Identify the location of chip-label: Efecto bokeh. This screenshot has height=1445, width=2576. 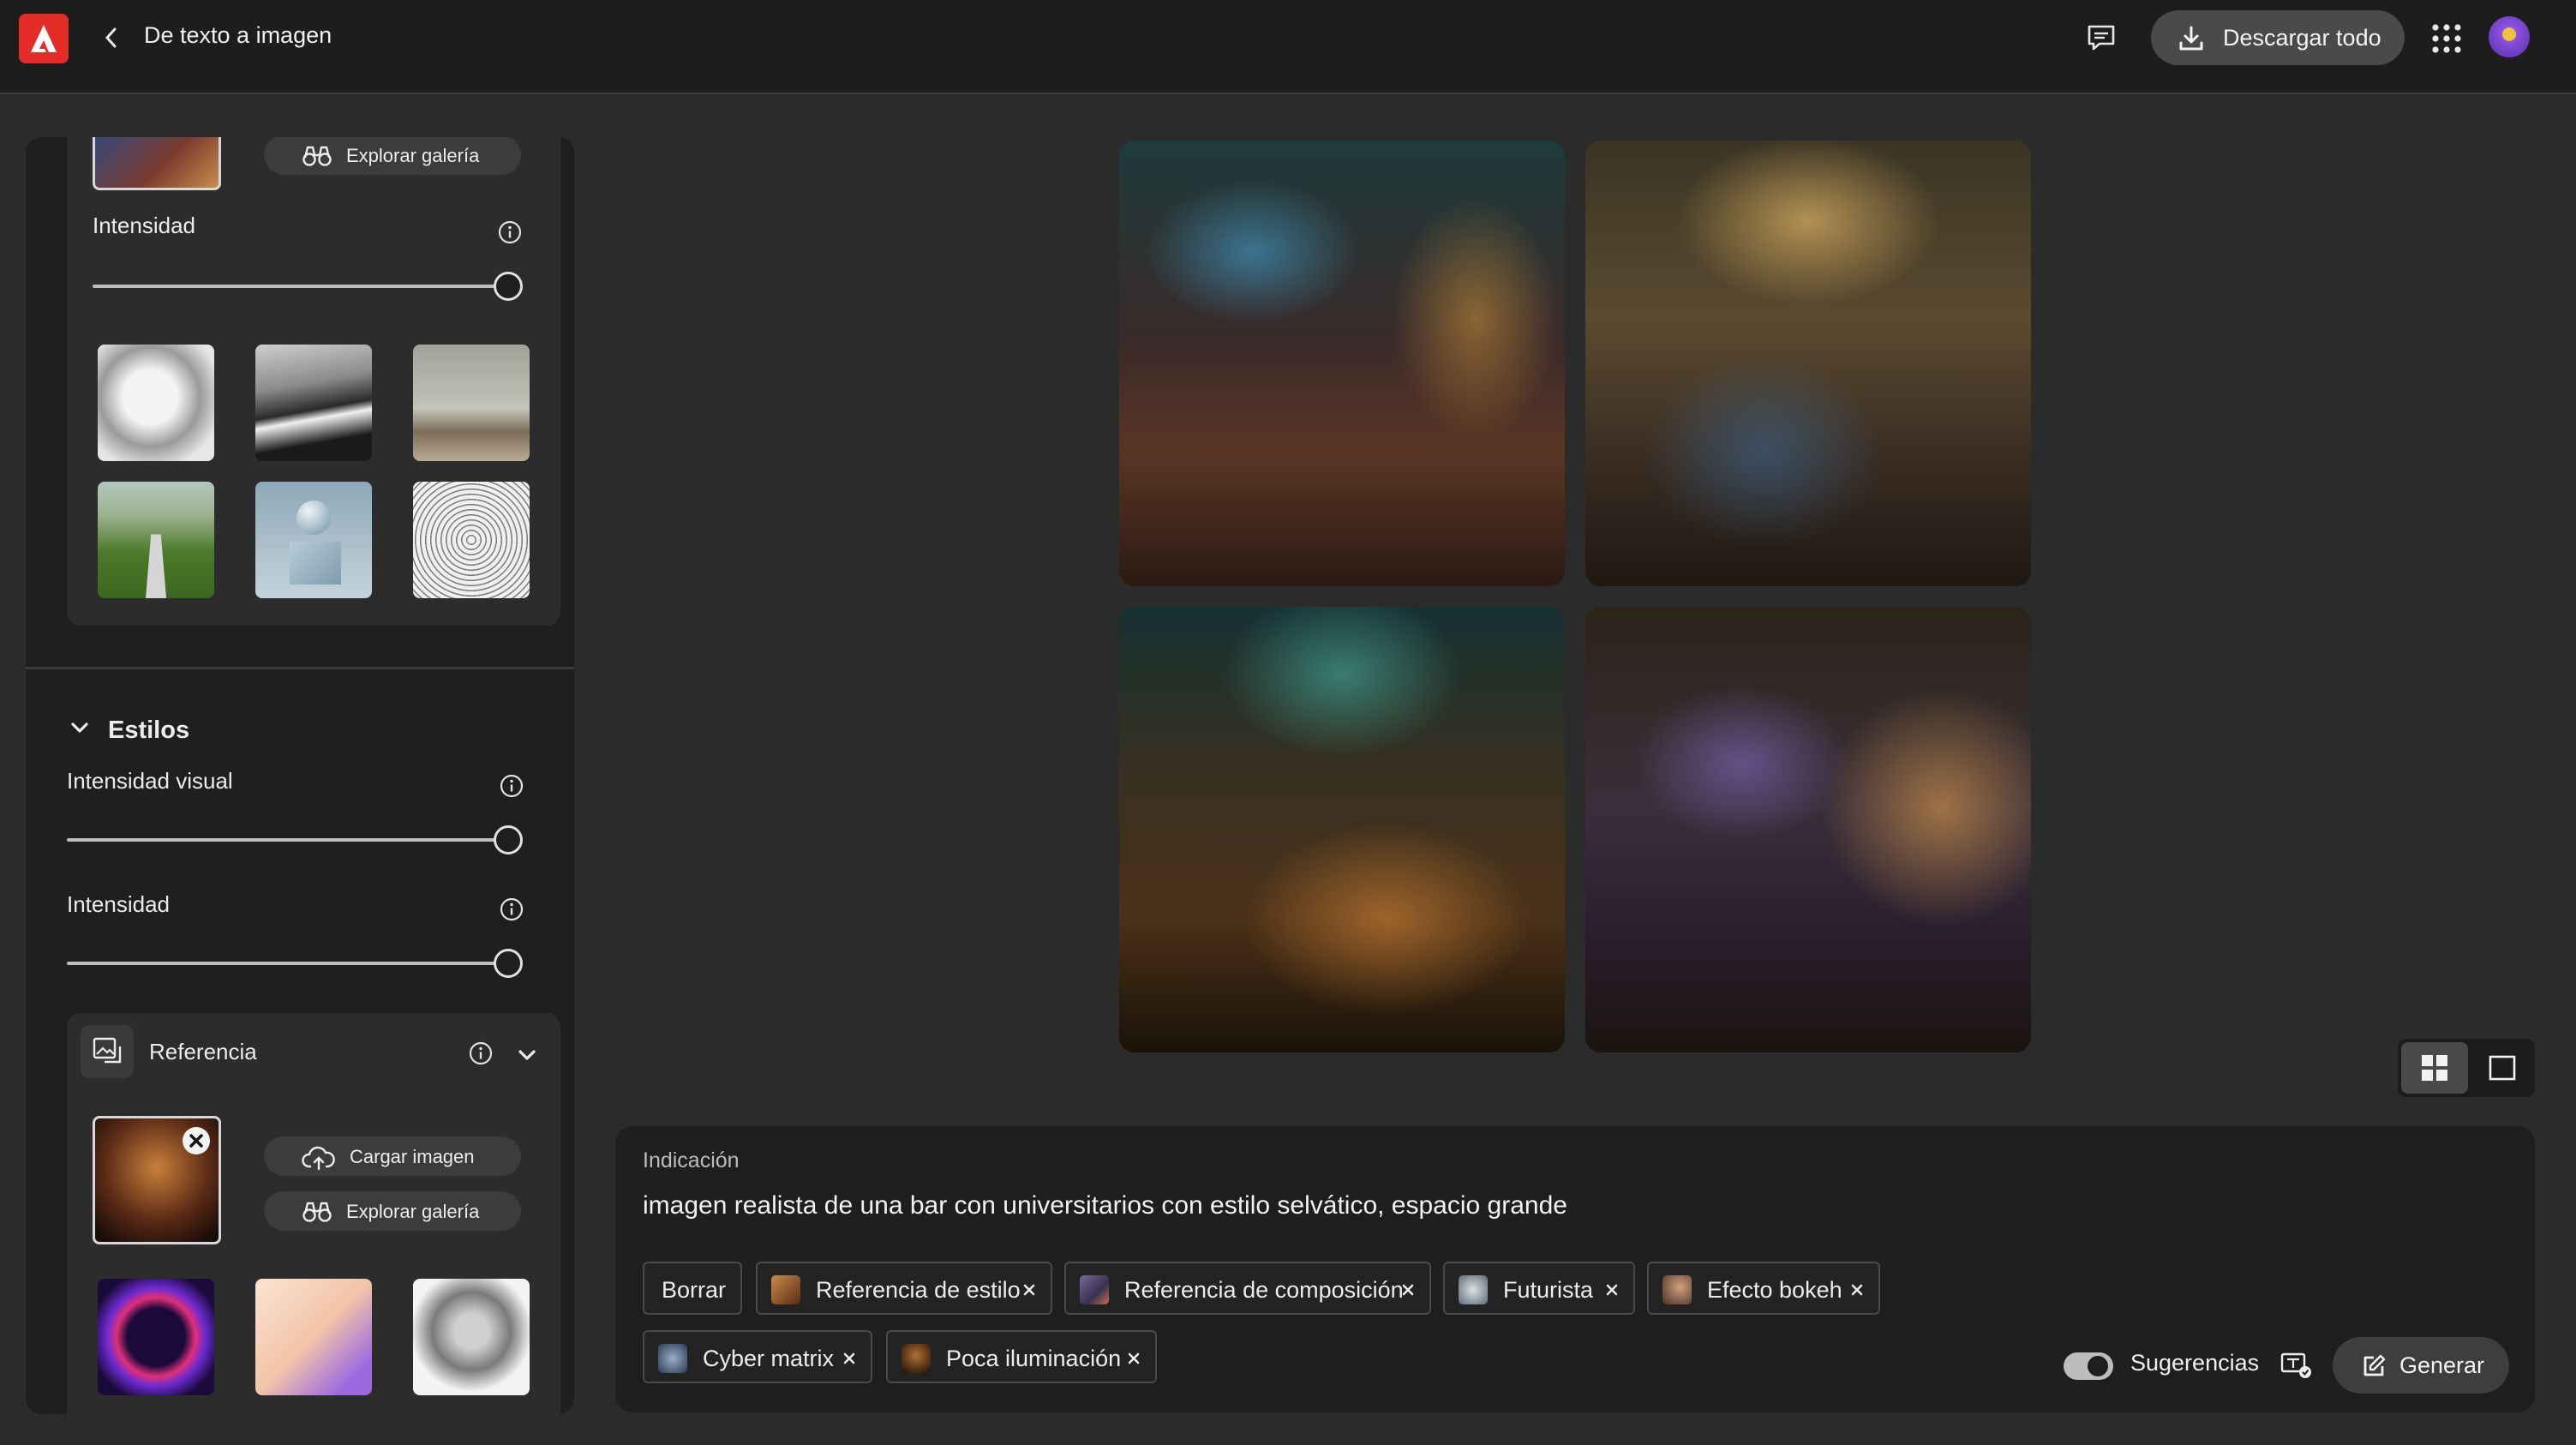
(1775, 1290).